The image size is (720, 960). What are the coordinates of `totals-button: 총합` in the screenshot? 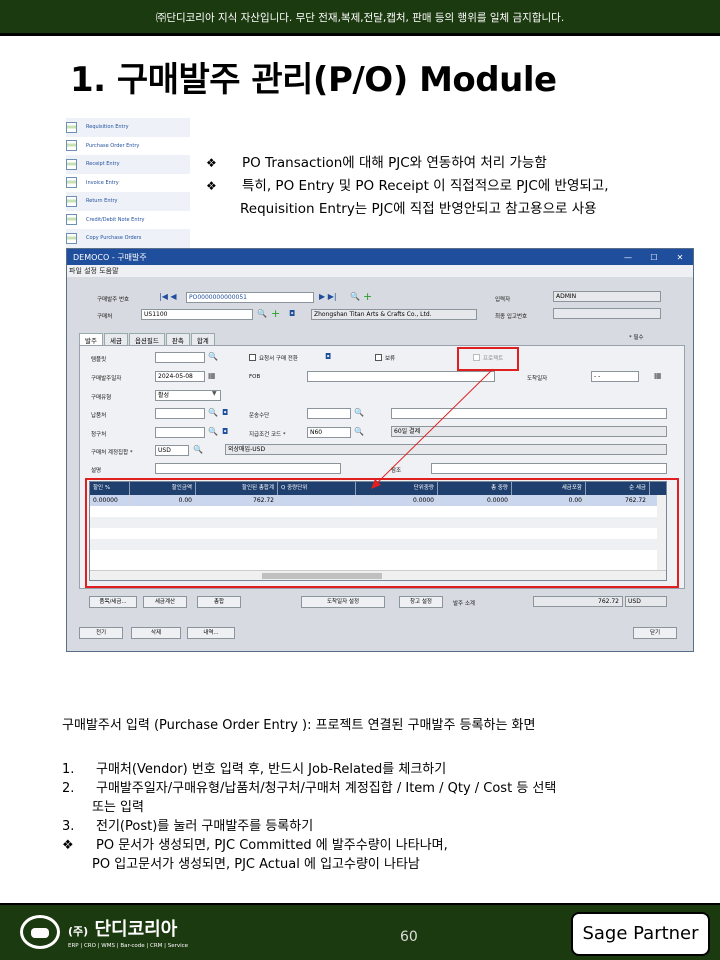 It's located at (219, 602).